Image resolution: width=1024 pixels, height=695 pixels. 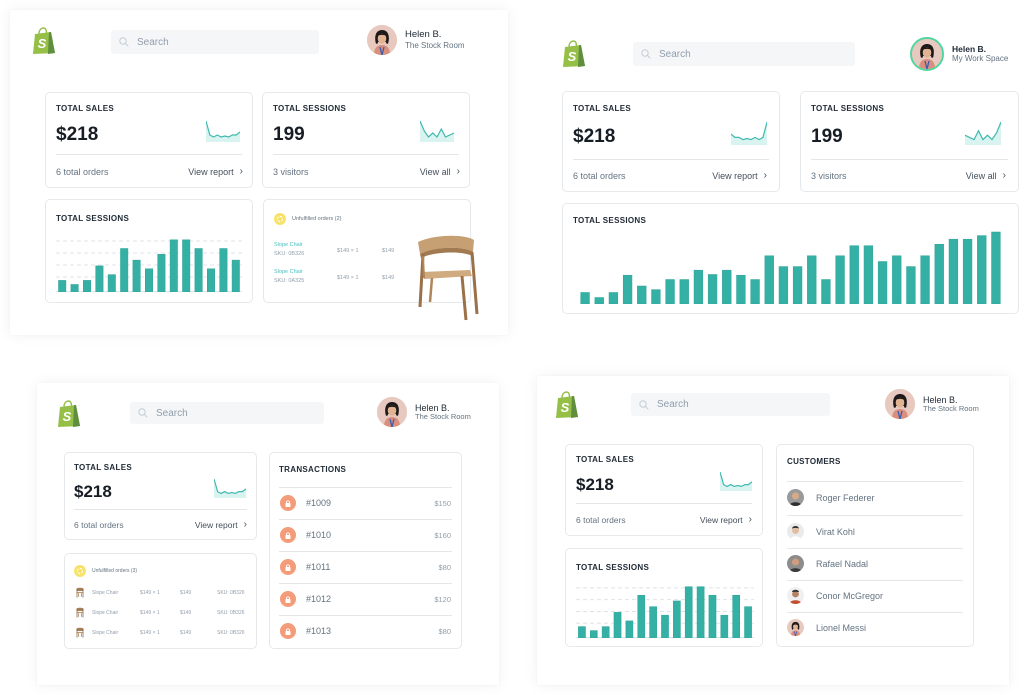 I want to click on customer-row: Lionel Messi, so click(x=826, y=627).